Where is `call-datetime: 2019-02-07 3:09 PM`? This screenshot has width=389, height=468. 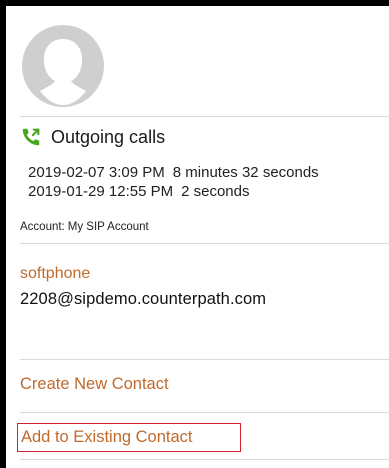 call-datetime: 2019-02-07 3:09 PM is located at coordinates (96, 172).